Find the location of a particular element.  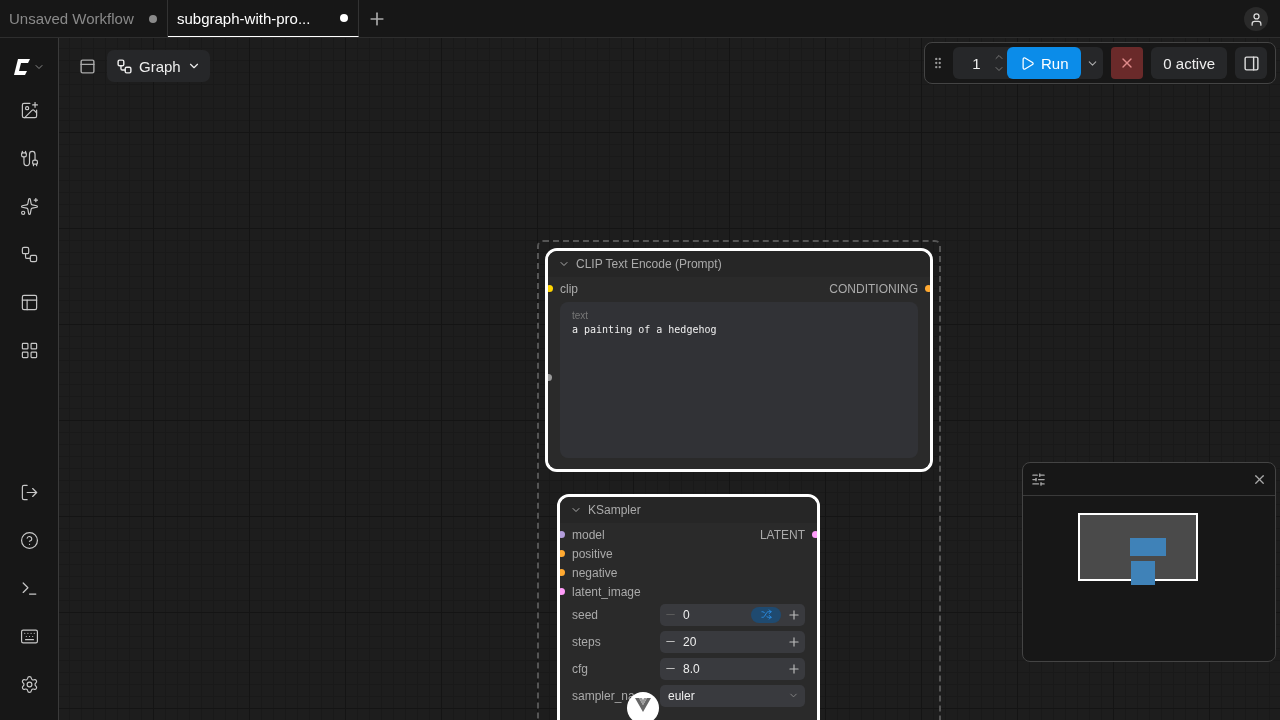

view-mode-button: Graph is located at coordinates (158, 66).